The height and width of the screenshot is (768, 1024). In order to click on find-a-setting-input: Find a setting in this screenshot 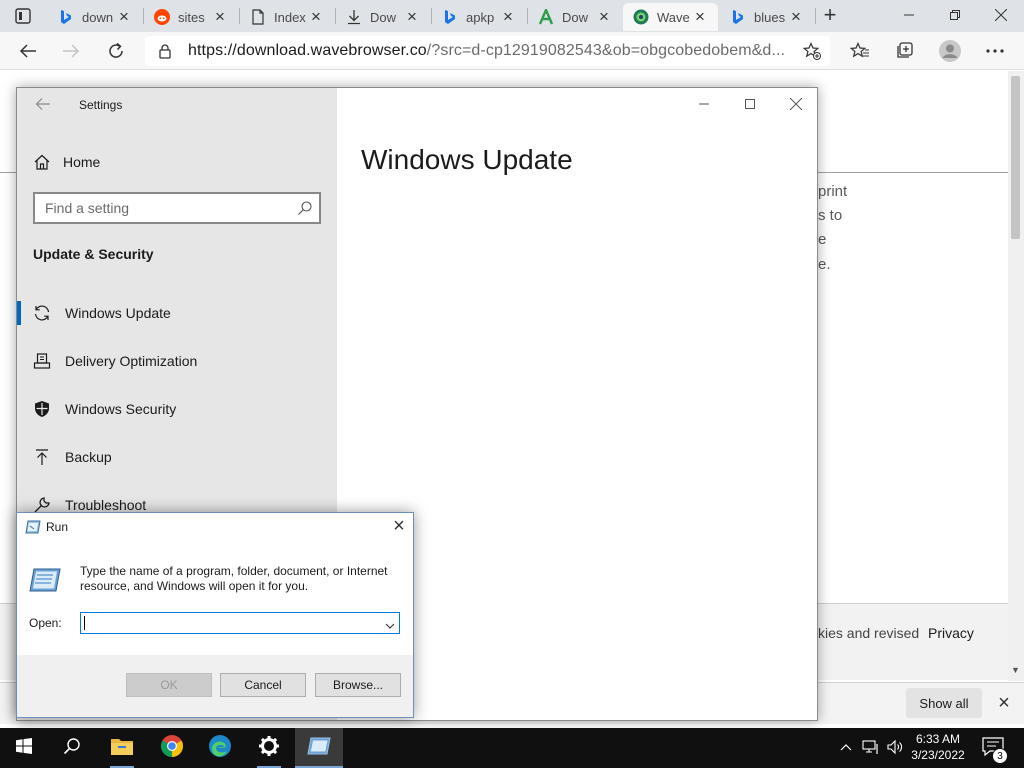, I will do `click(177, 208)`.